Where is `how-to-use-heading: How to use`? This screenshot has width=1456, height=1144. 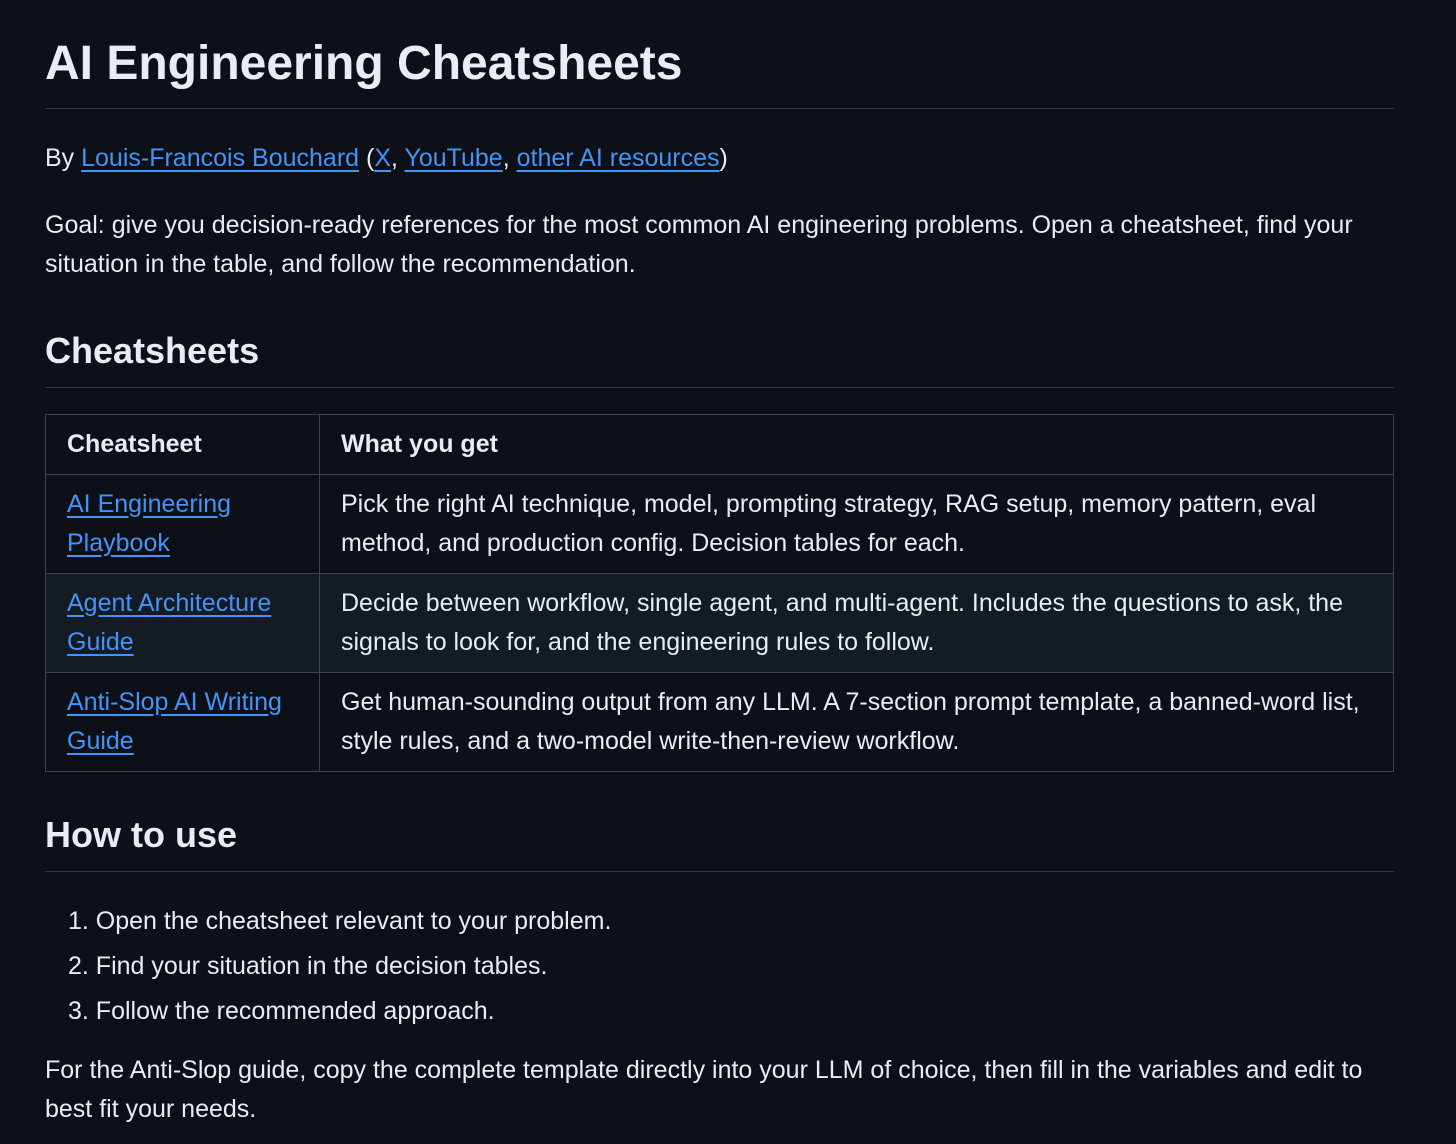 how-to-use-heading: How to use is located at coordinates (719, 842).